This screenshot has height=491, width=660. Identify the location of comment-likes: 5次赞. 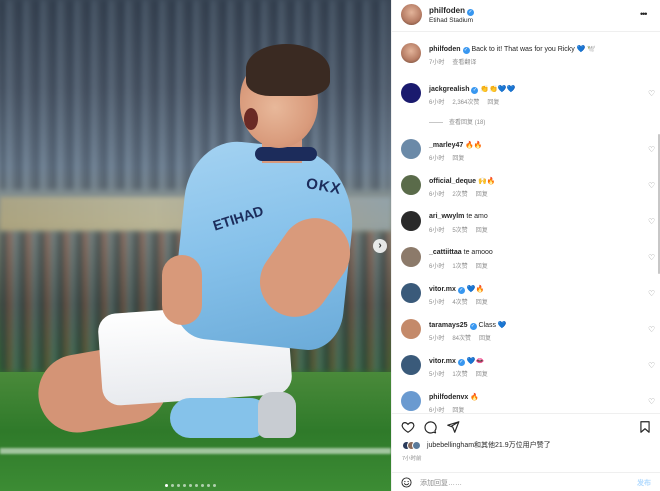
(459, 231).